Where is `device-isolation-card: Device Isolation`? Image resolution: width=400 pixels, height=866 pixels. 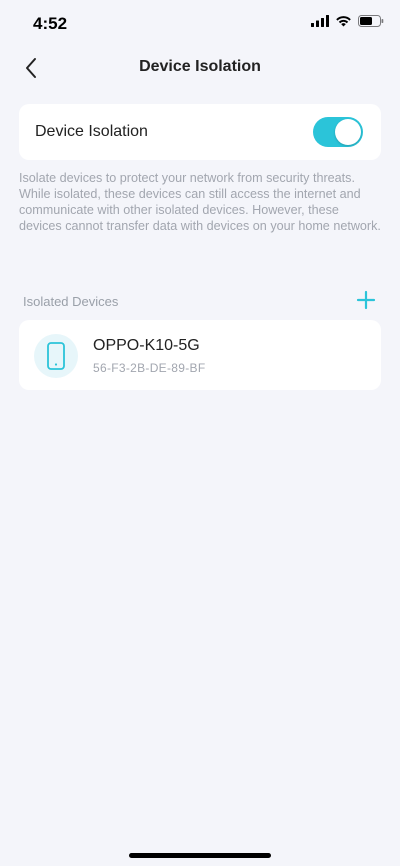 device-isolation-card: Device Isolation is located at coordinates (200, 132).